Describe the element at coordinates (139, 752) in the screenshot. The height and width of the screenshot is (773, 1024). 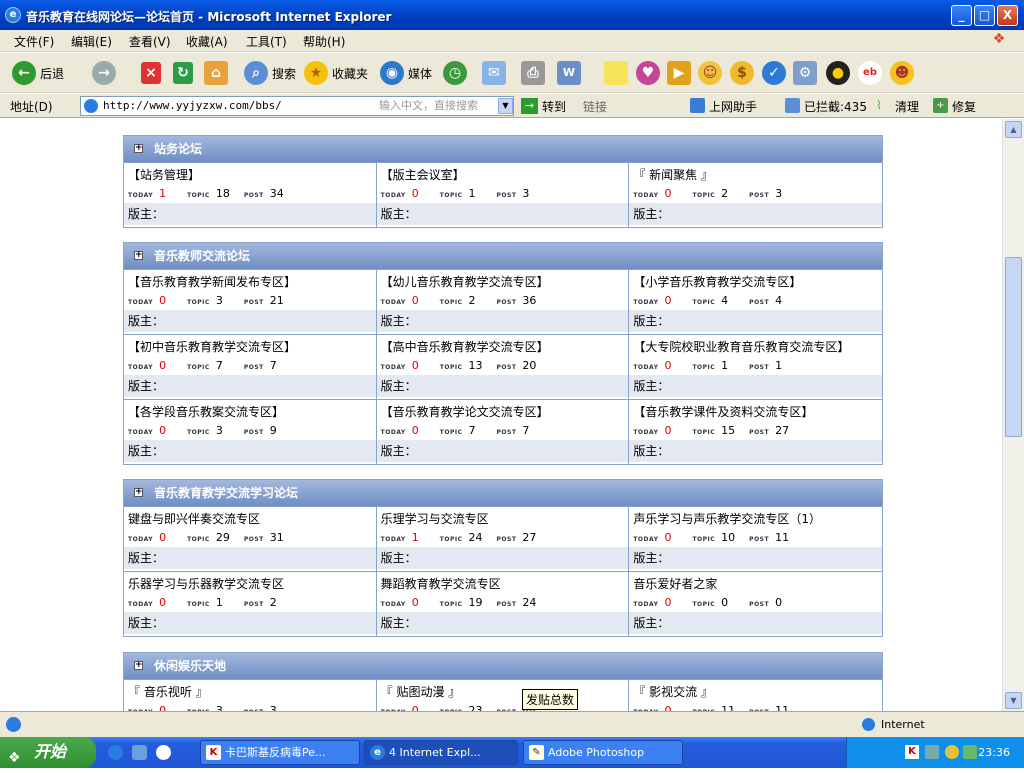
I see `quicklaunch-explorer-icon` at that location.